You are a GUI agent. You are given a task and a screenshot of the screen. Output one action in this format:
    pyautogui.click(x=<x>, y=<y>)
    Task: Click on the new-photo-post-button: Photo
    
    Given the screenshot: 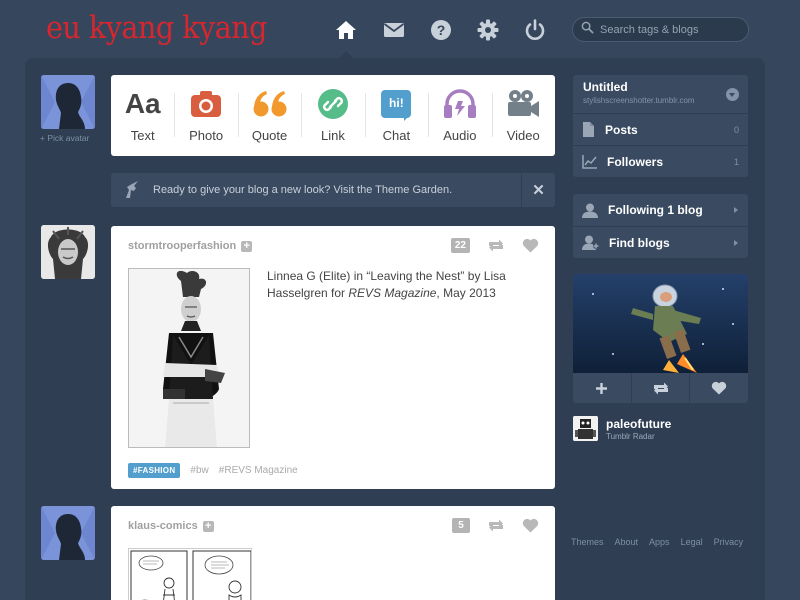 What is the action you would take?
    pyautogui.click(x=205, y=115)
    